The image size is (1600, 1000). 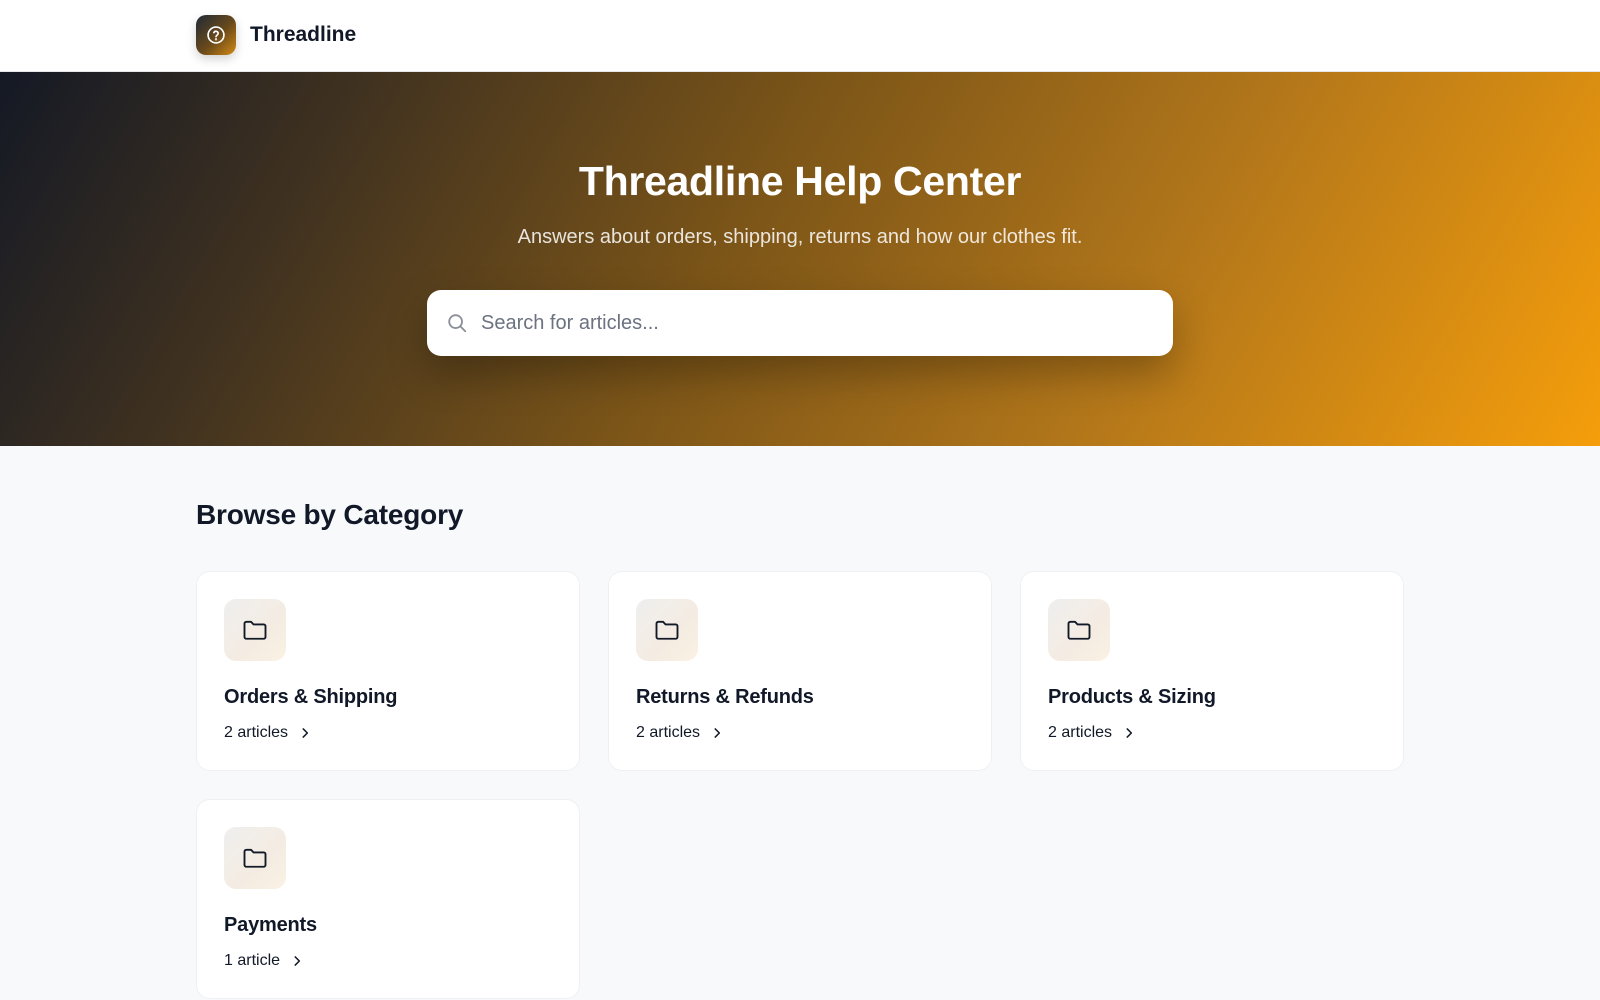 What do you see at coordinates (388, 899) in the screenshot?
I see `category-card-payments: Payments 1 article` at bounding box center [388, 899].